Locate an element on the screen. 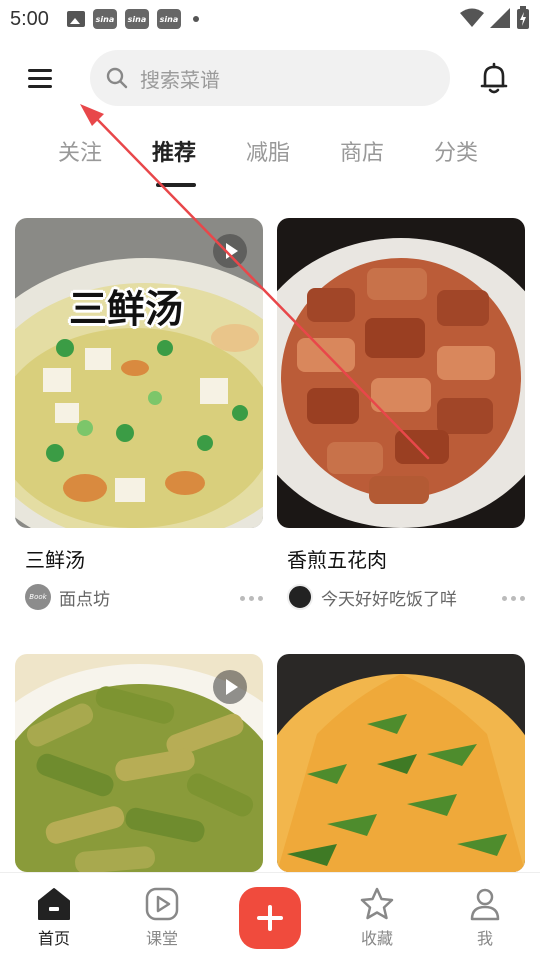 The width and height of the screenshot is (540, 960). nav-classroom: 课堂 is located at coordinates (162, 918).